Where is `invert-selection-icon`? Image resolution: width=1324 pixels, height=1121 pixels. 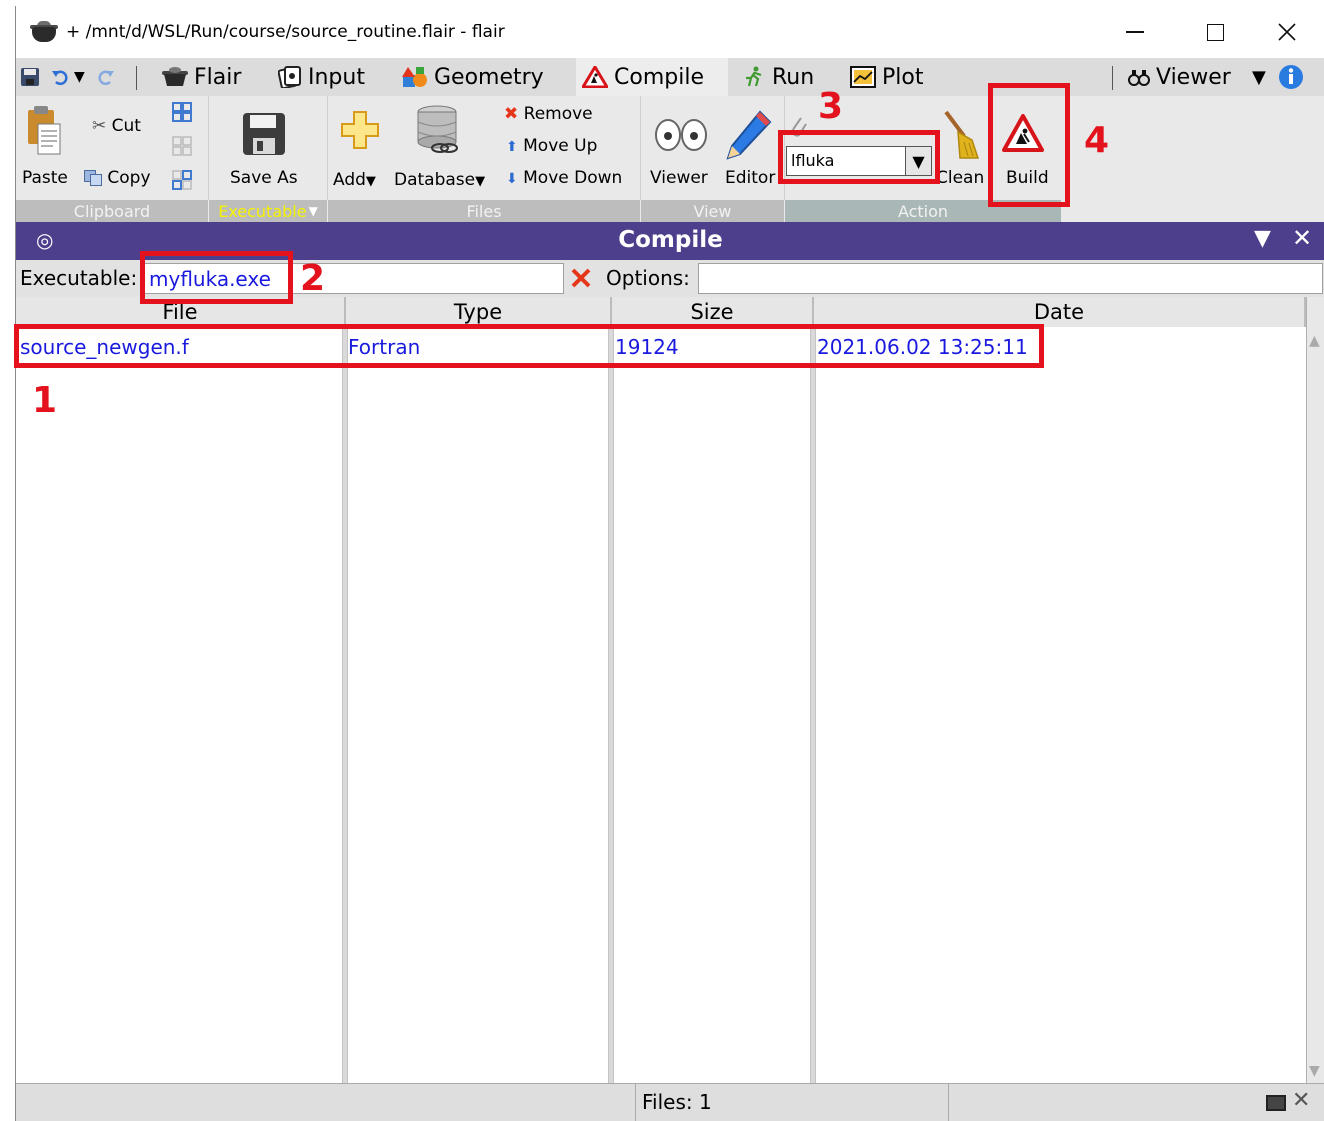 invert-selection-icon is located at coordinates (182, 182).